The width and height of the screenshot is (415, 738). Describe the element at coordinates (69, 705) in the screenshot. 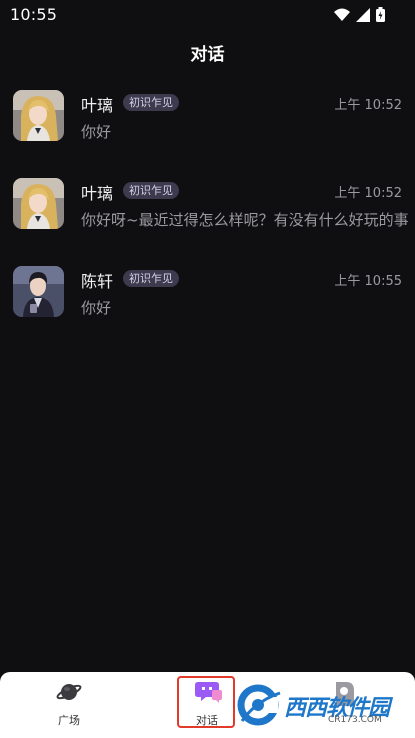

I see `nav-tab-plaza: 广场` at that location.